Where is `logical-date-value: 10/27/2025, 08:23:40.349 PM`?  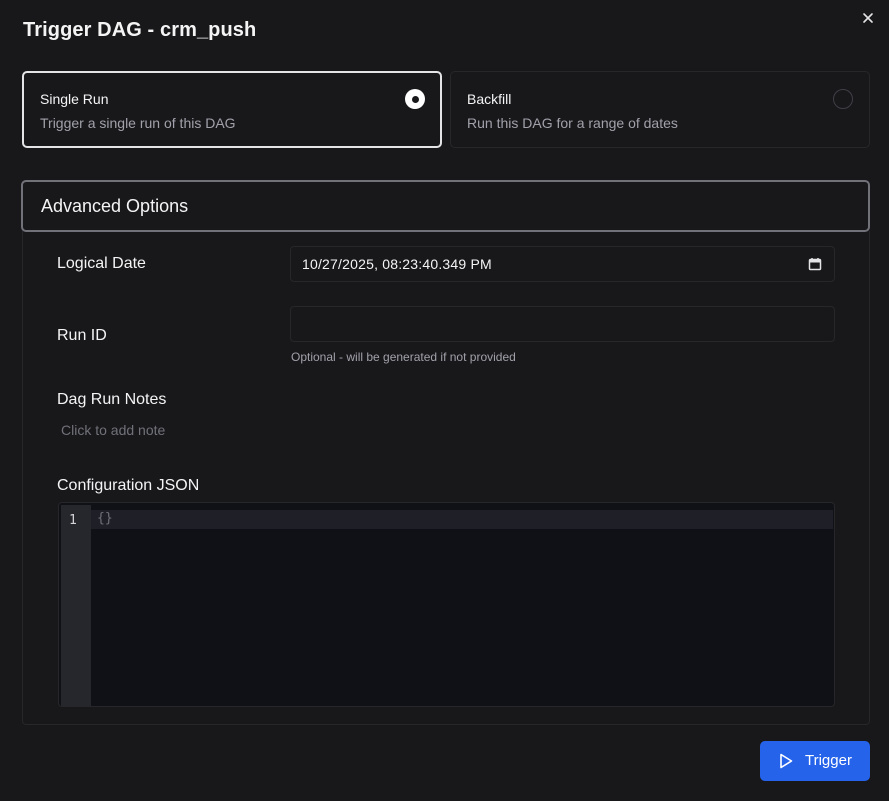 logical-date-value: 10/27/2025, 08:23:40.349 PM is located at coordinates (397, 264).